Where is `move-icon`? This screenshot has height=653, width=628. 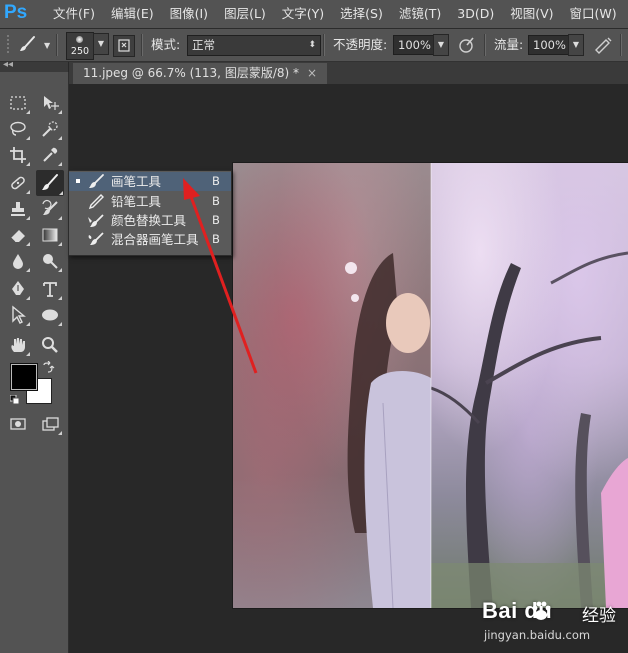 move-icon is located at coordinates (51, 103).